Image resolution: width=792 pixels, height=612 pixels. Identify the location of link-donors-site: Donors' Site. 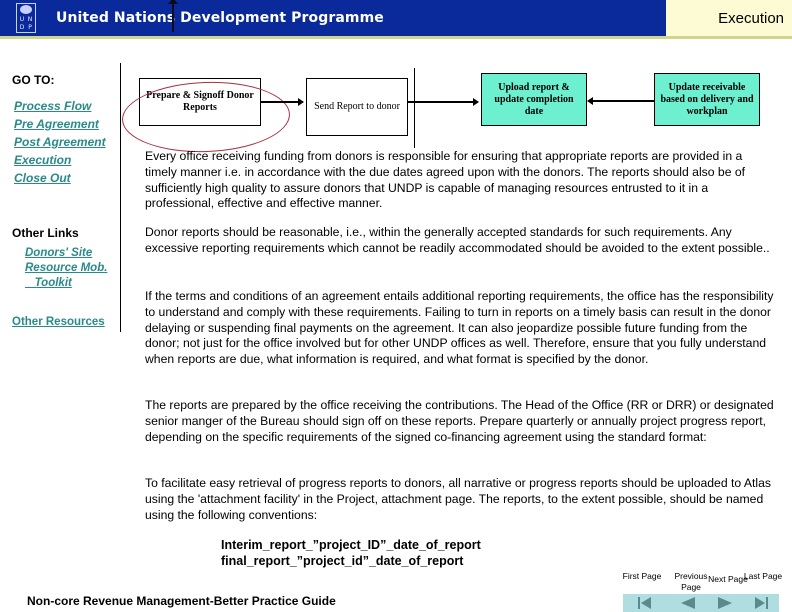
(58, 253).